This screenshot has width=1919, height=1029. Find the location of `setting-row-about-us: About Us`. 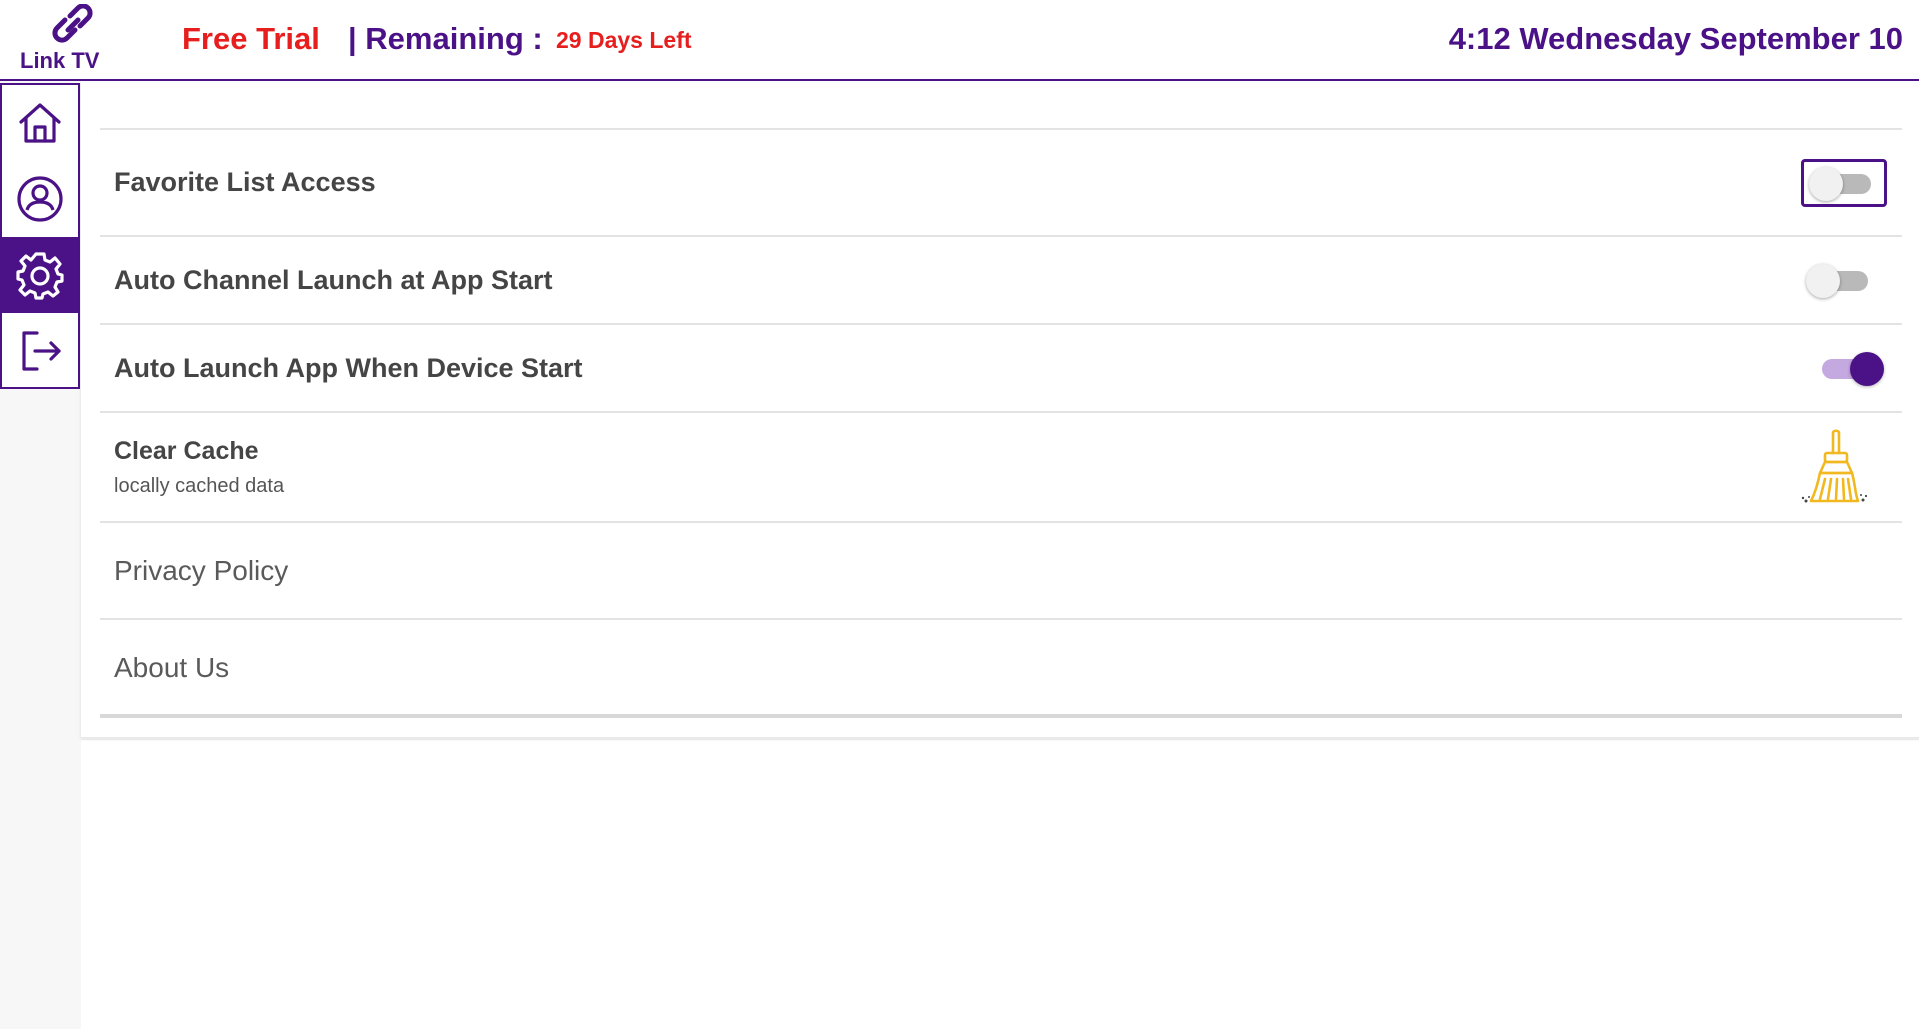

setting-row-about-us: About Us is located at coordinates (1001, 667).